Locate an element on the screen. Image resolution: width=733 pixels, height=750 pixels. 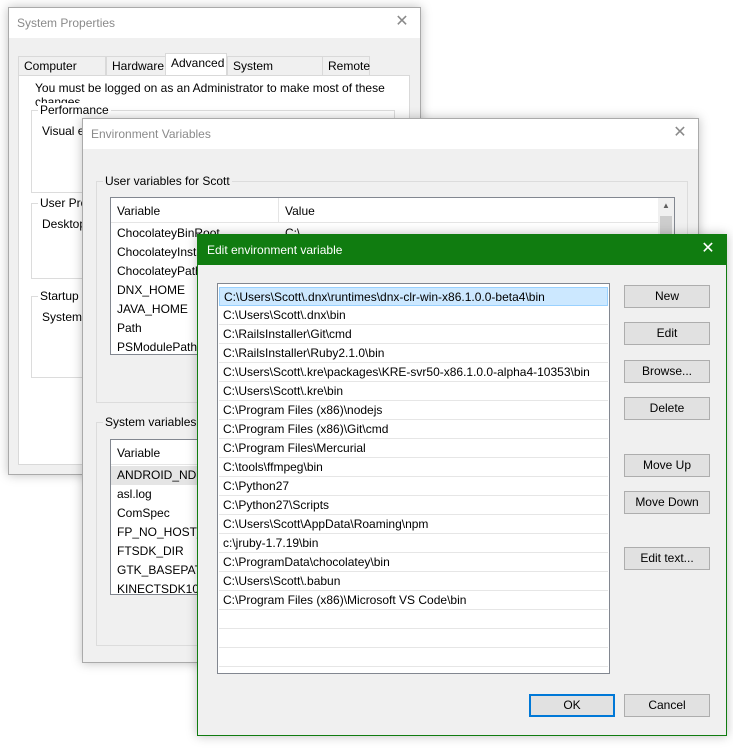
window-title: Environment Variables is located at coordinates (151, 134).